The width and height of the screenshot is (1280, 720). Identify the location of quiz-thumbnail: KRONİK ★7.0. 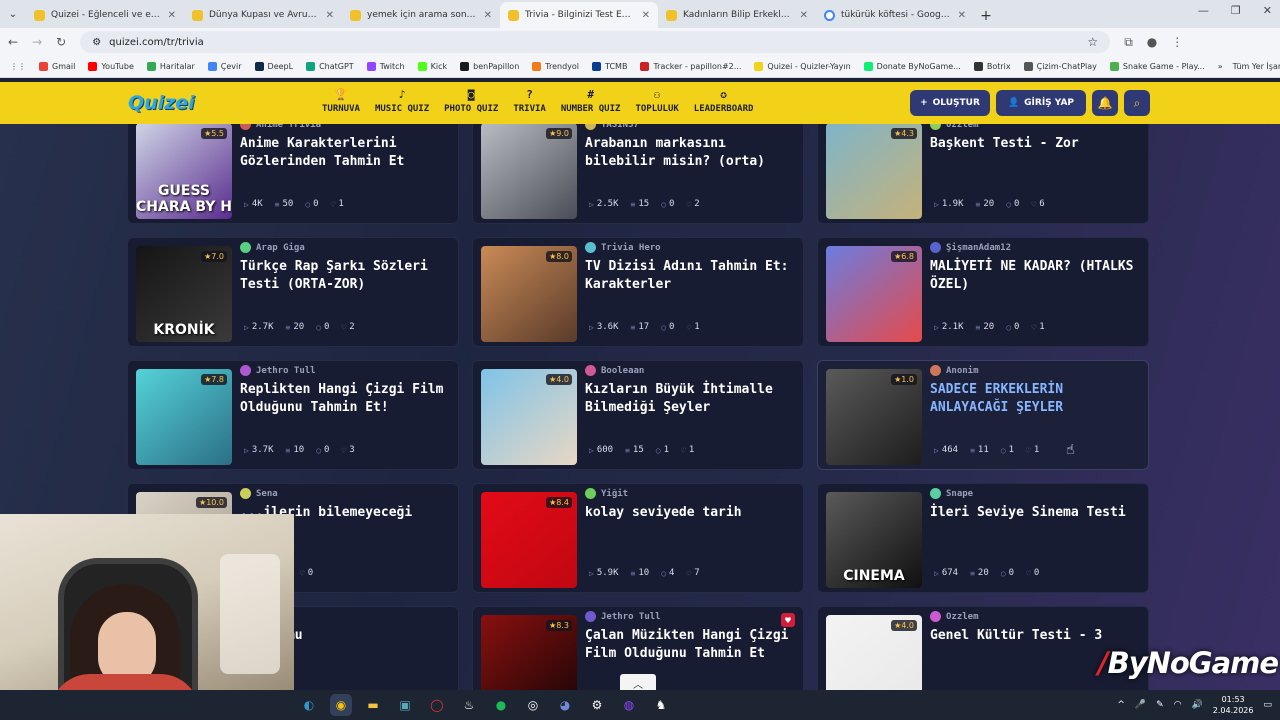
(184, 294).